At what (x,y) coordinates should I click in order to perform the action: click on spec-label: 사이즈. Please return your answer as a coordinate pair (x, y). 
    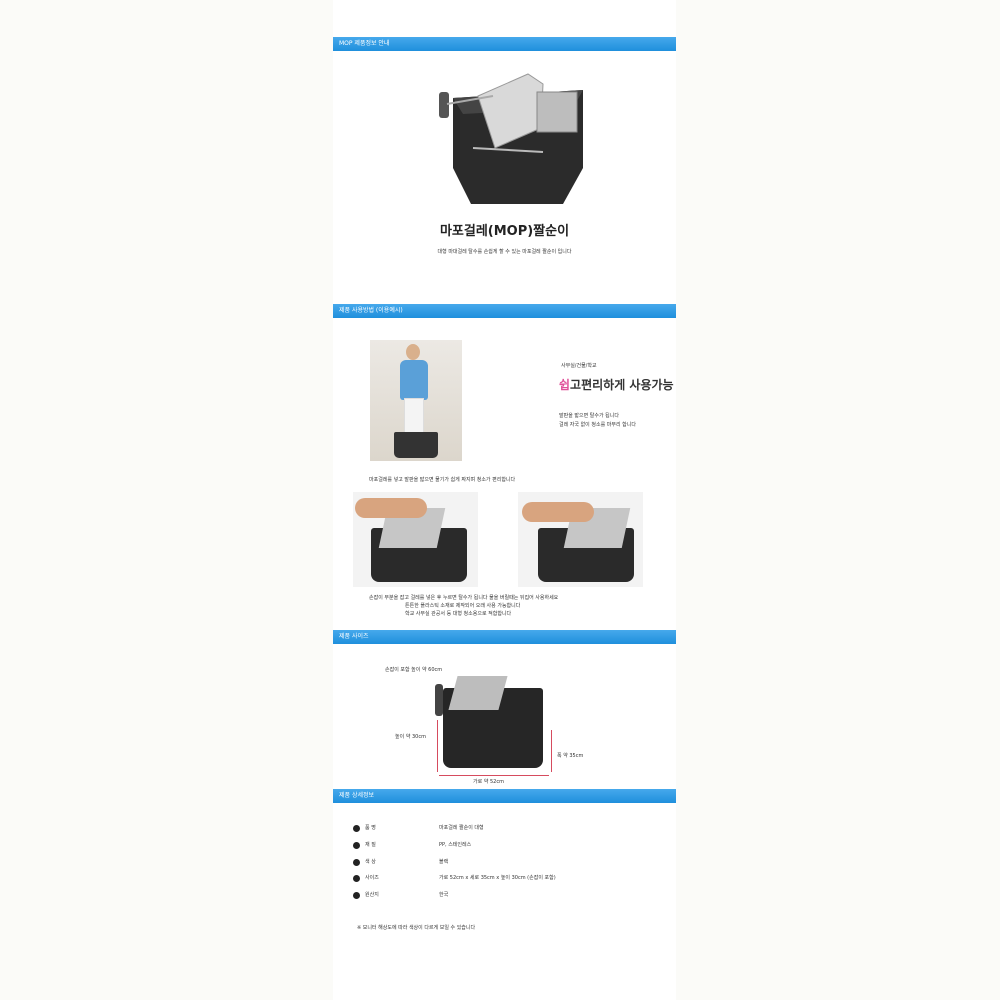
    Looking at the image, I should click on (372, 878).